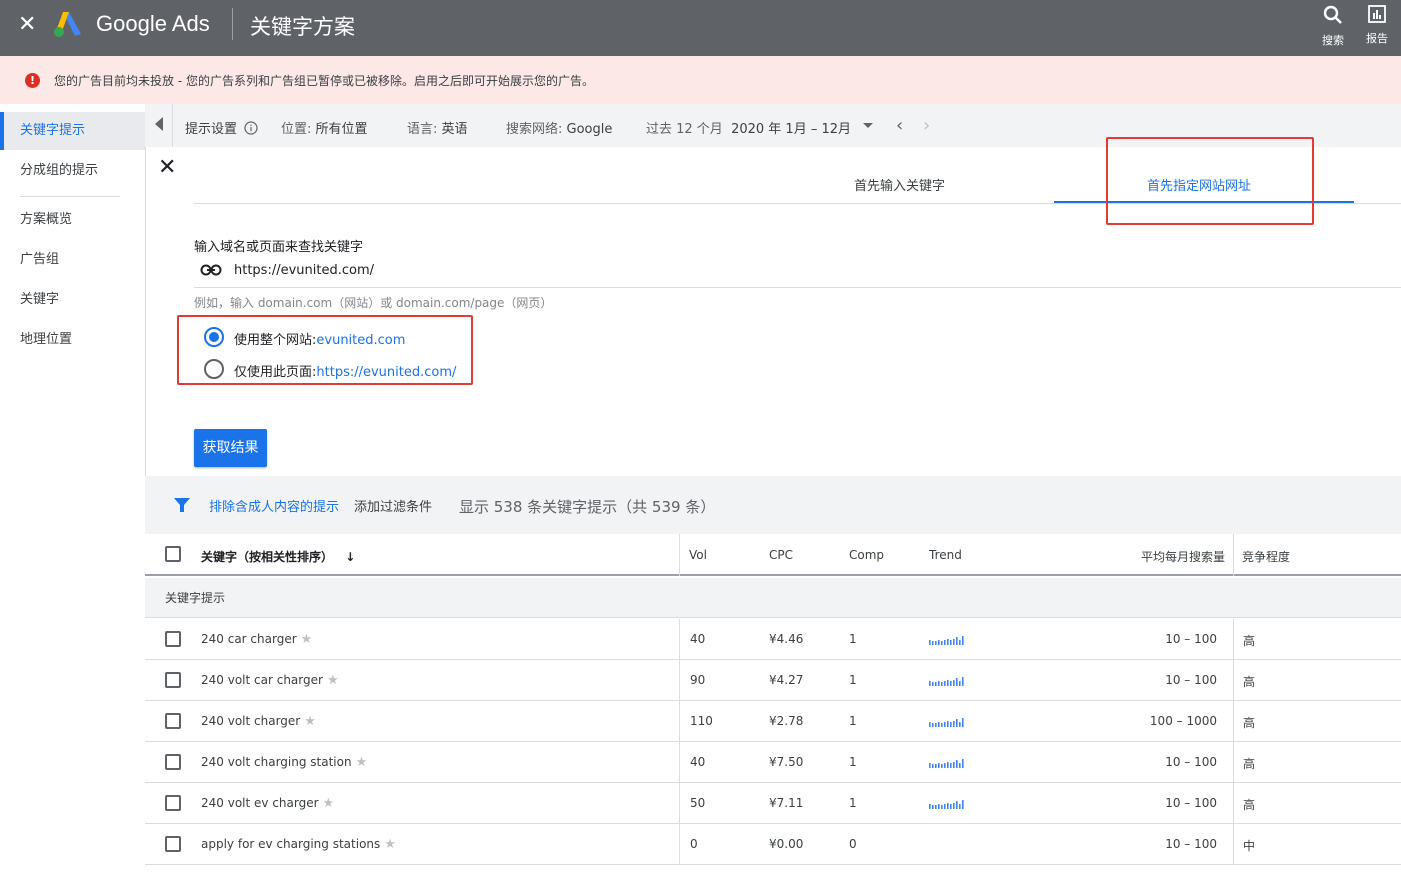  I want to click on settings-label: 提示设置, so click(221, 127).